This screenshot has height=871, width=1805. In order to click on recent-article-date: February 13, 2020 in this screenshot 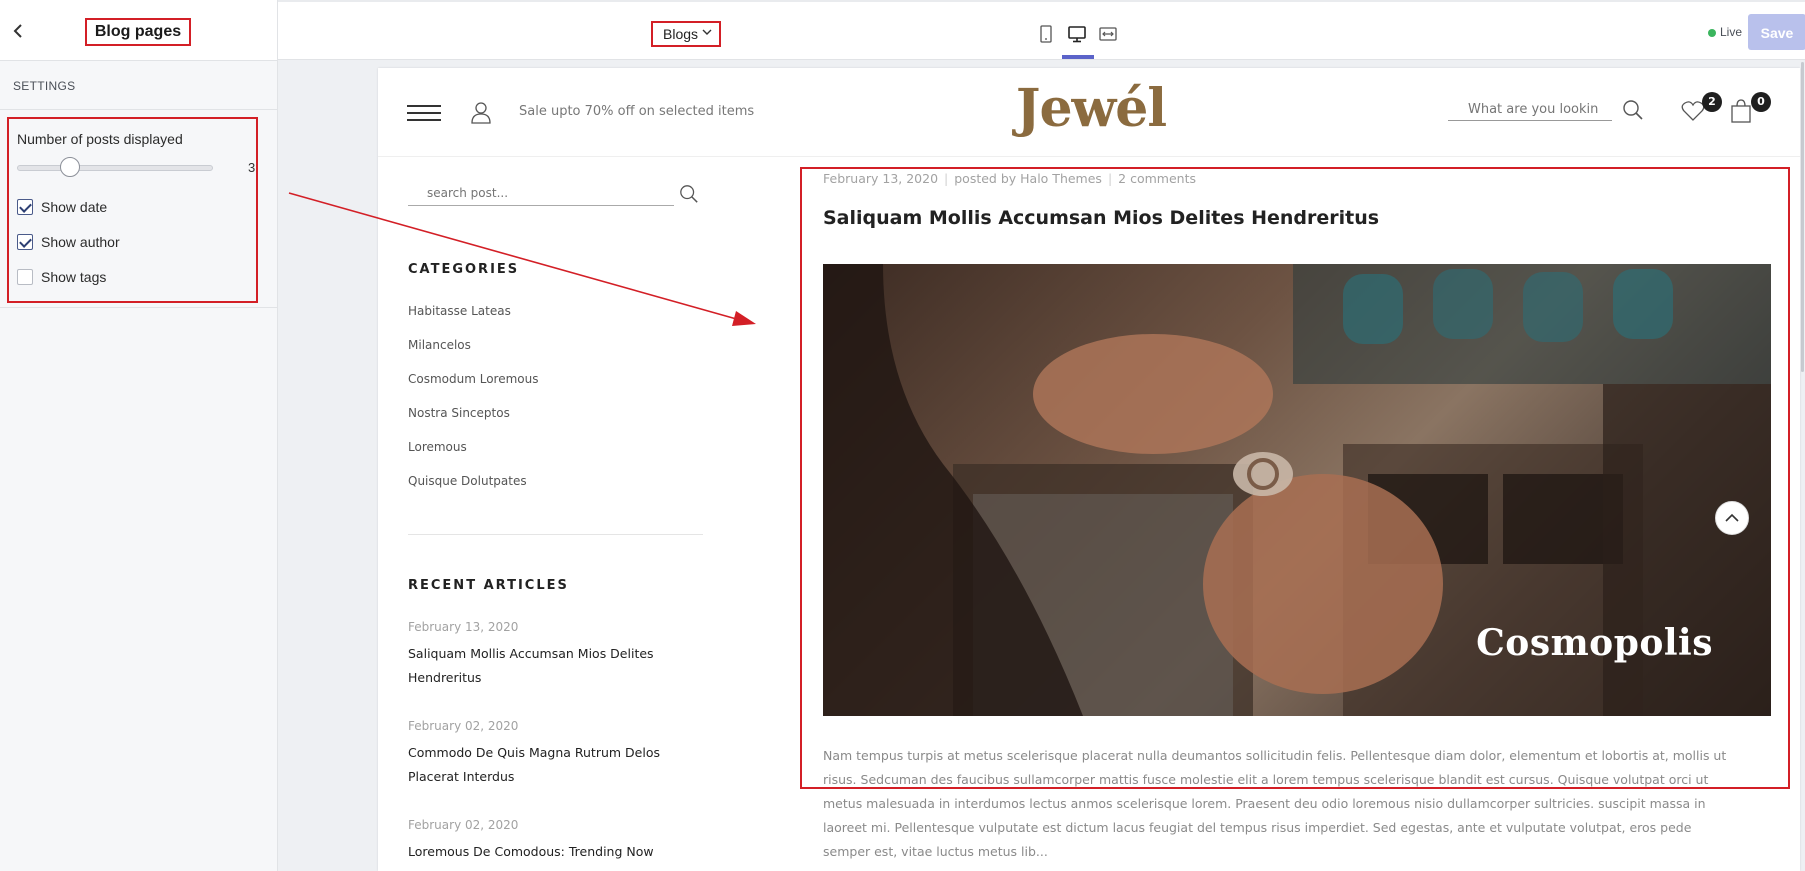, I will do `click(463, 627)`.